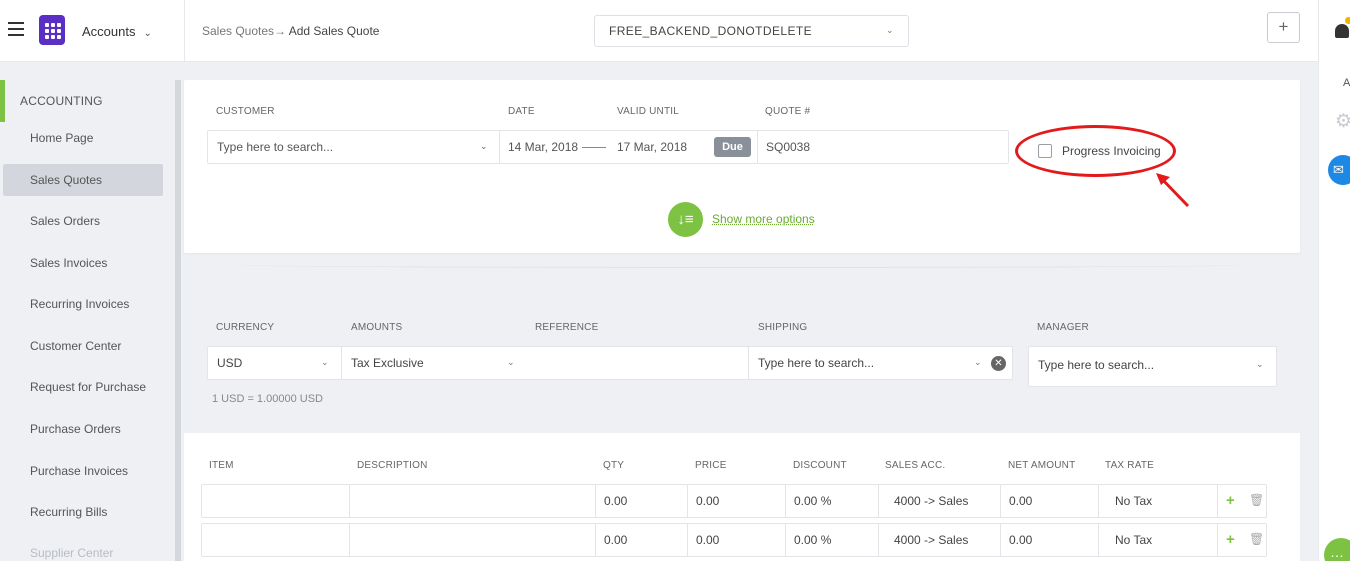  What do you see at coordinates (83, 512) in the screenshot?
I see `sidebar-item-recurring-bills: Recurring Bills` at bounding box center [83, 512].